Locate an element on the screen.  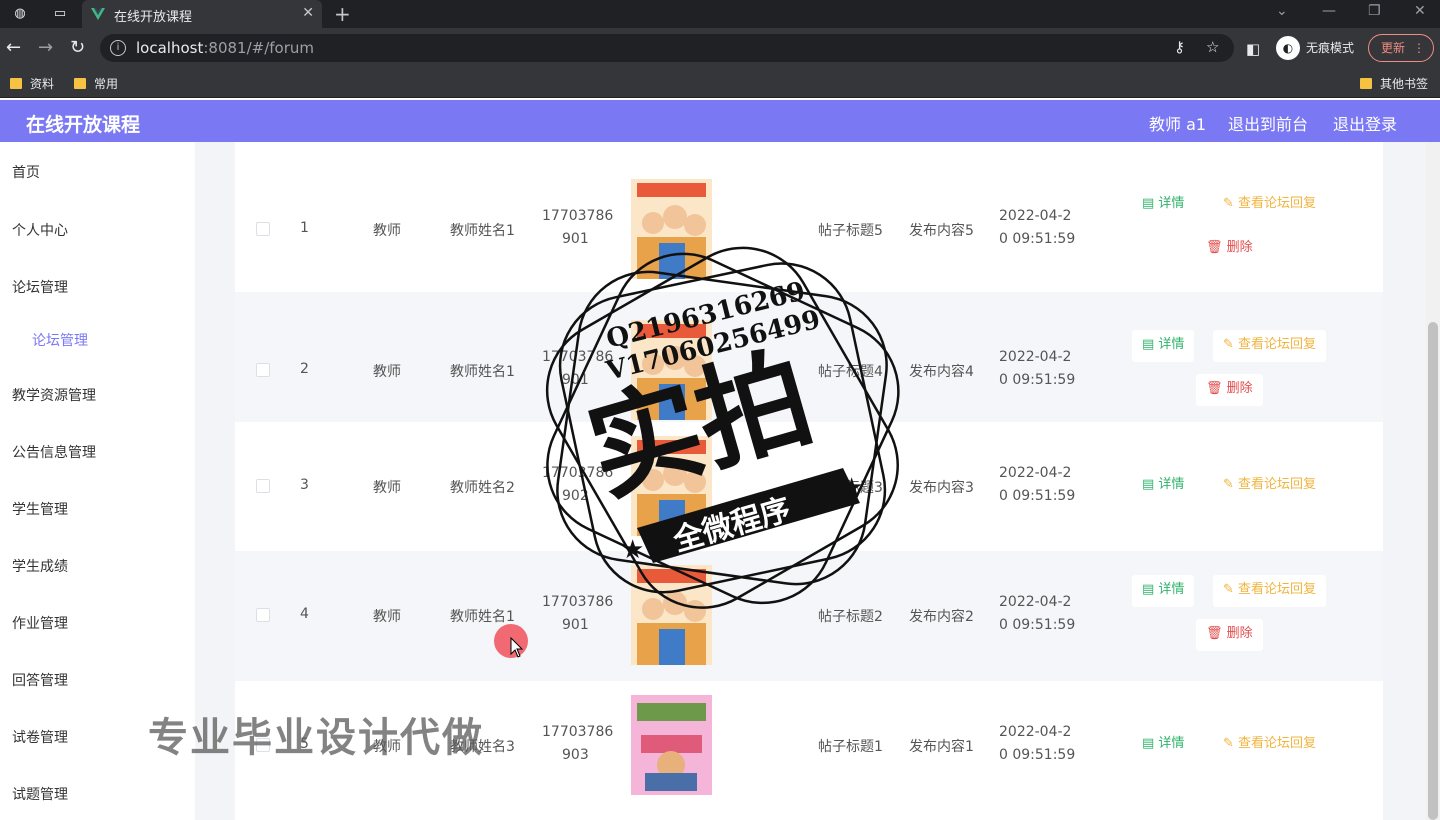
url-input: i localhost:8081/#/forum ⚷ ☆ is located at coordinates (667, 48).